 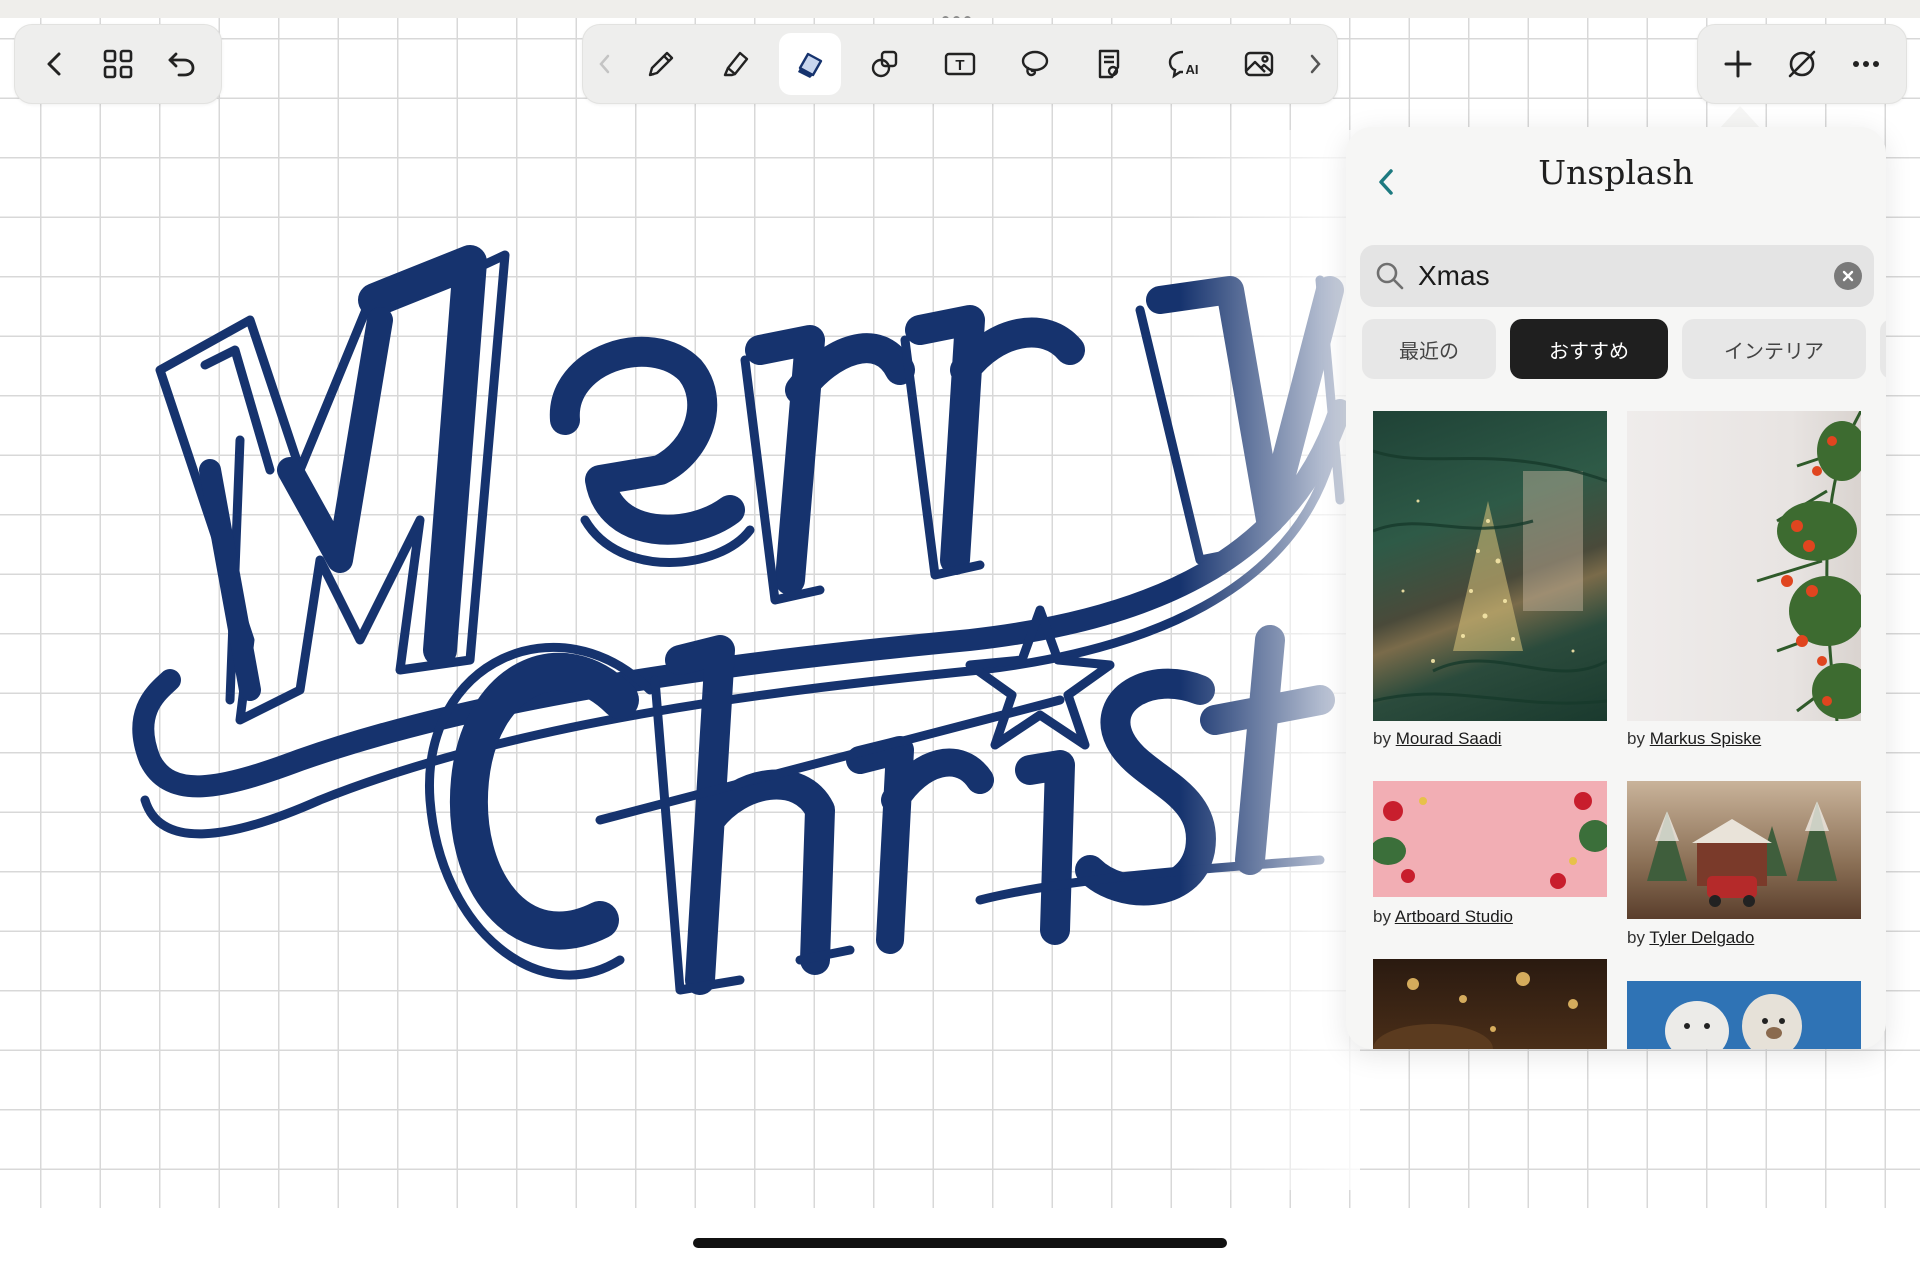 I want to click on text-tool-glyph: T, so click(x=959, y=65).